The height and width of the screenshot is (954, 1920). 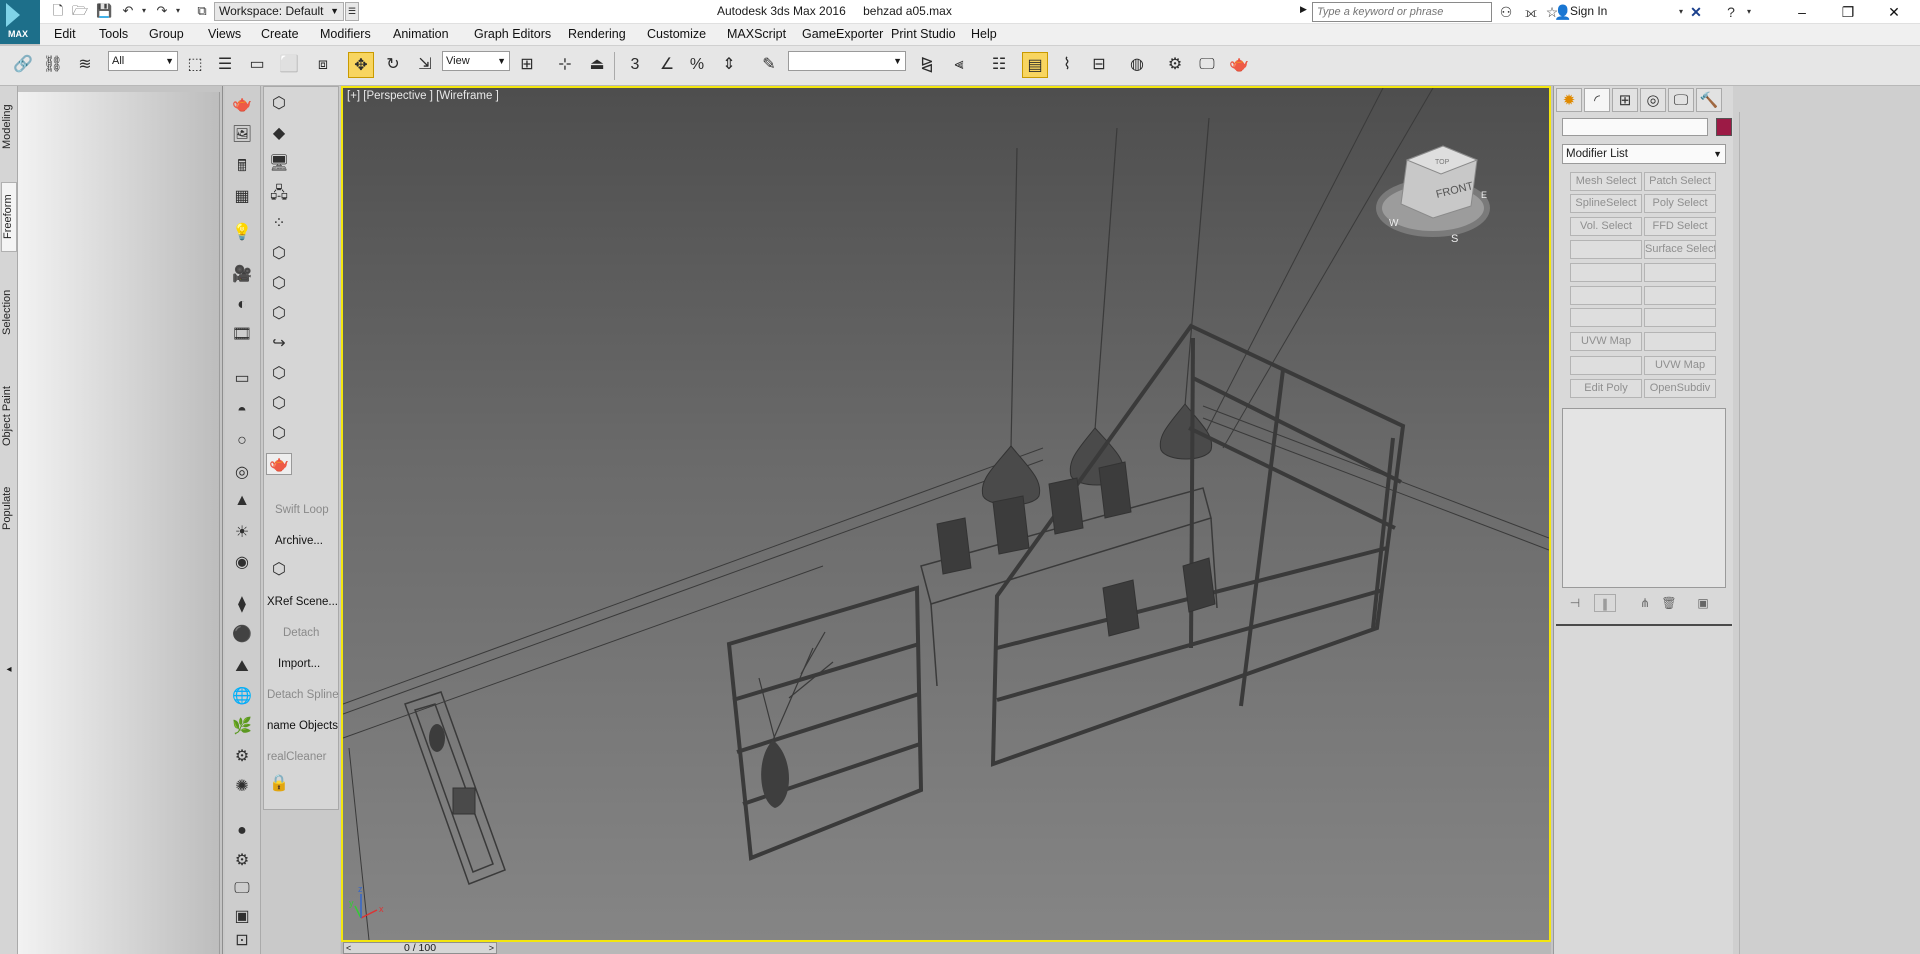 What do you see at coordinates (1606, 341) in the screenshot?
I see `uvw-map-button: UVW Map` at bounding box center [1606, 341].